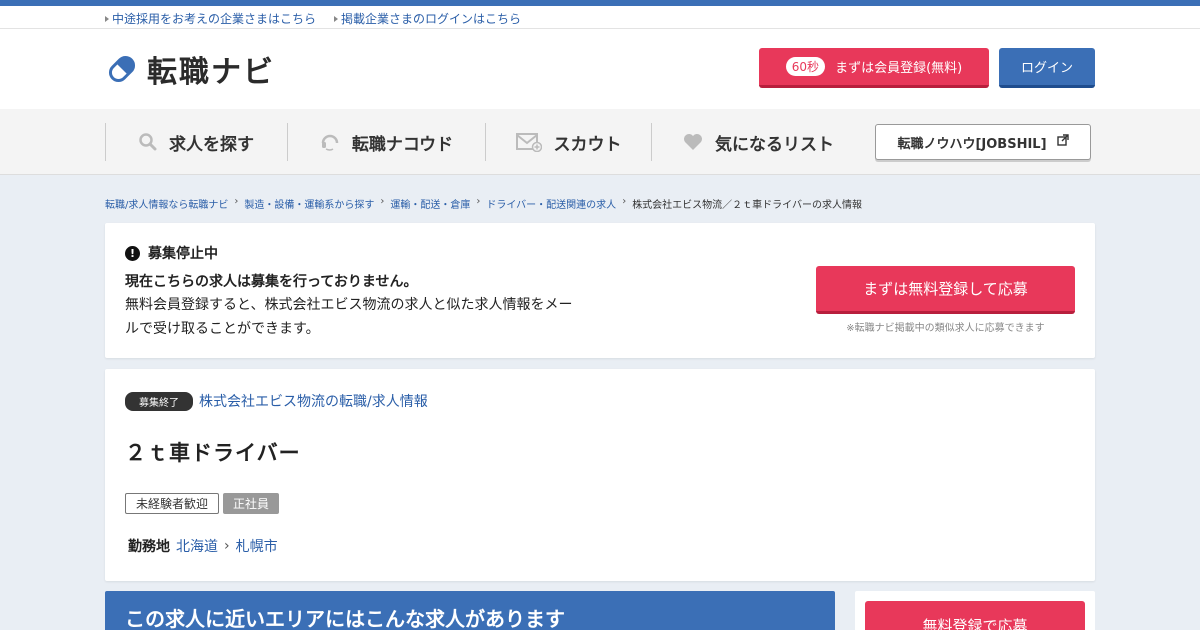  Describe the element at coordinates (945, 290) in the screenshot. I see `register-and-apply-button: まずは無料登録して応募` at that location.